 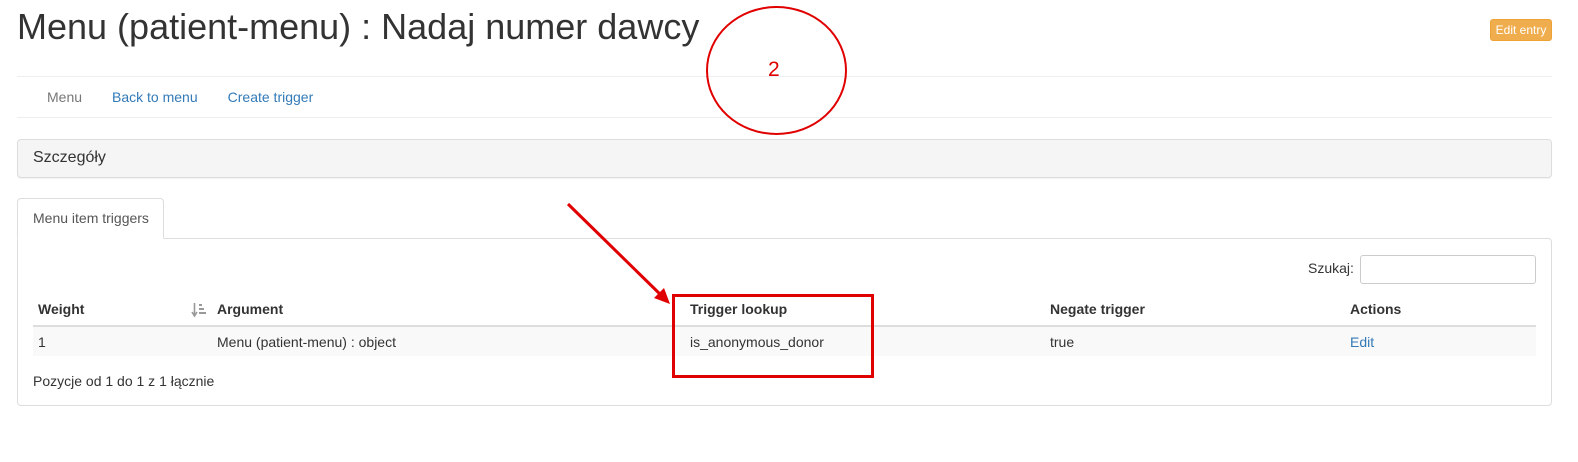 What do you see at coordinates (1521, 30) in the screenshot?
I see `edit-entry-button: Edit entry` at bounding box center [1521, 30].